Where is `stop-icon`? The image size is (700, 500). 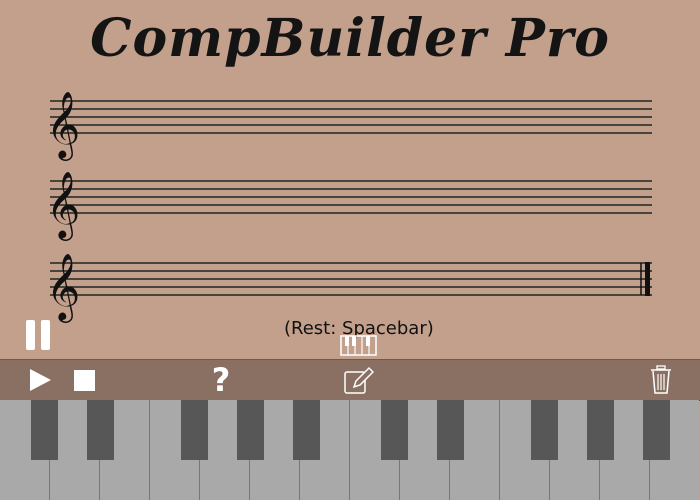 stop-icon is located at coordinates (84, 380).